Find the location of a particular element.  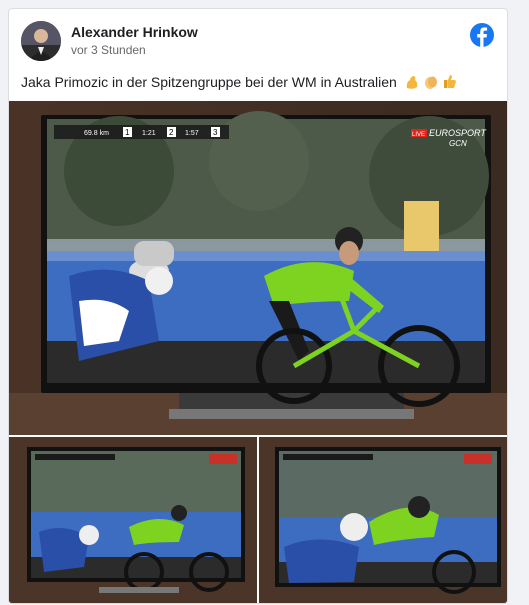

post-photo-left is located at coordinates (133, 520).